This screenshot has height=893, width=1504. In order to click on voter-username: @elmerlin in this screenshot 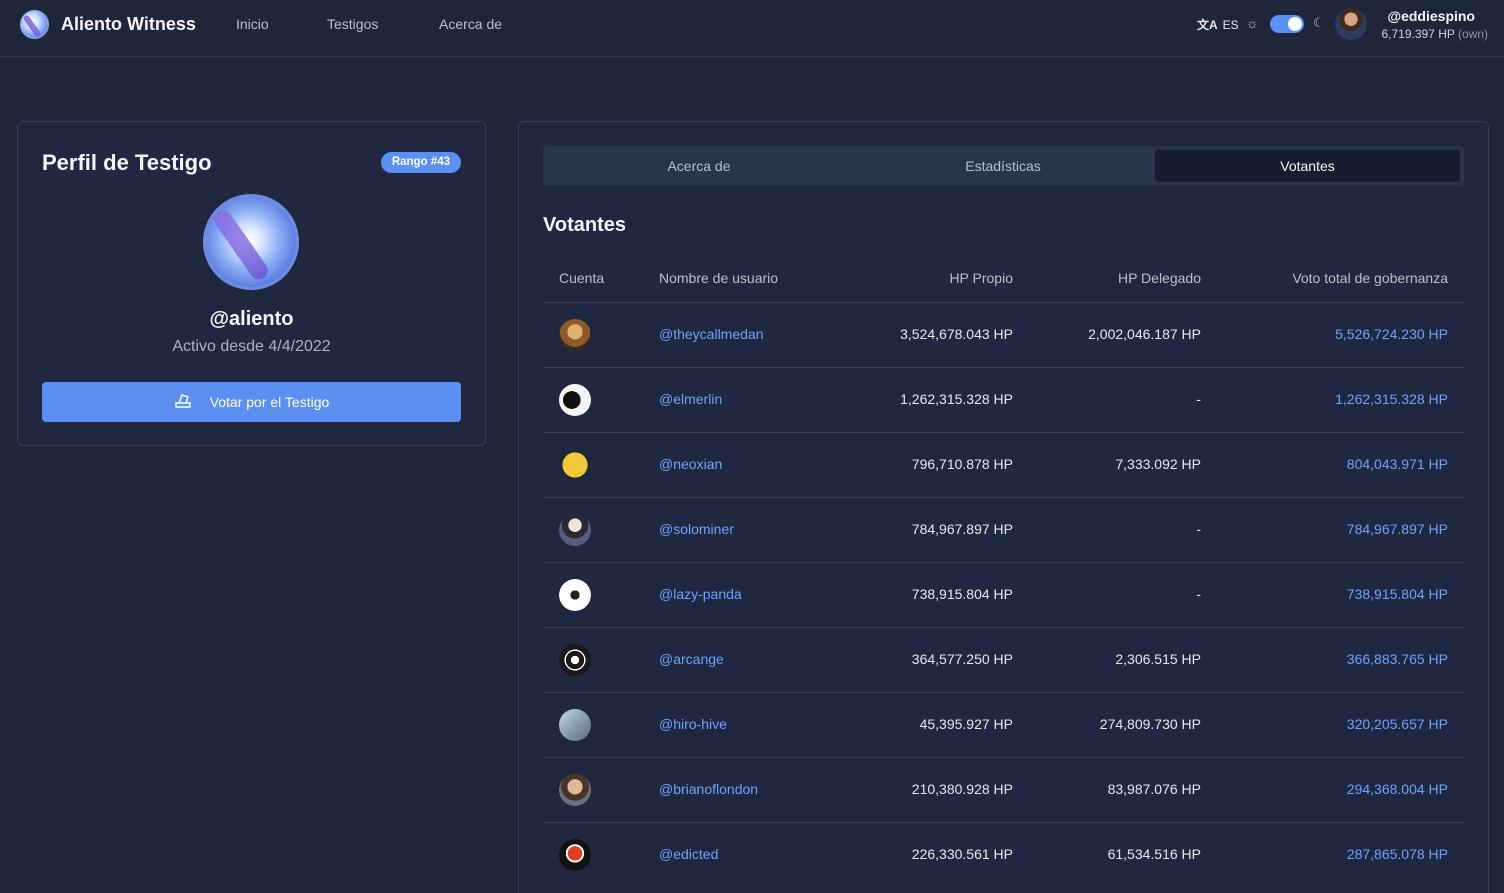, I will do `click(690, 399)`.